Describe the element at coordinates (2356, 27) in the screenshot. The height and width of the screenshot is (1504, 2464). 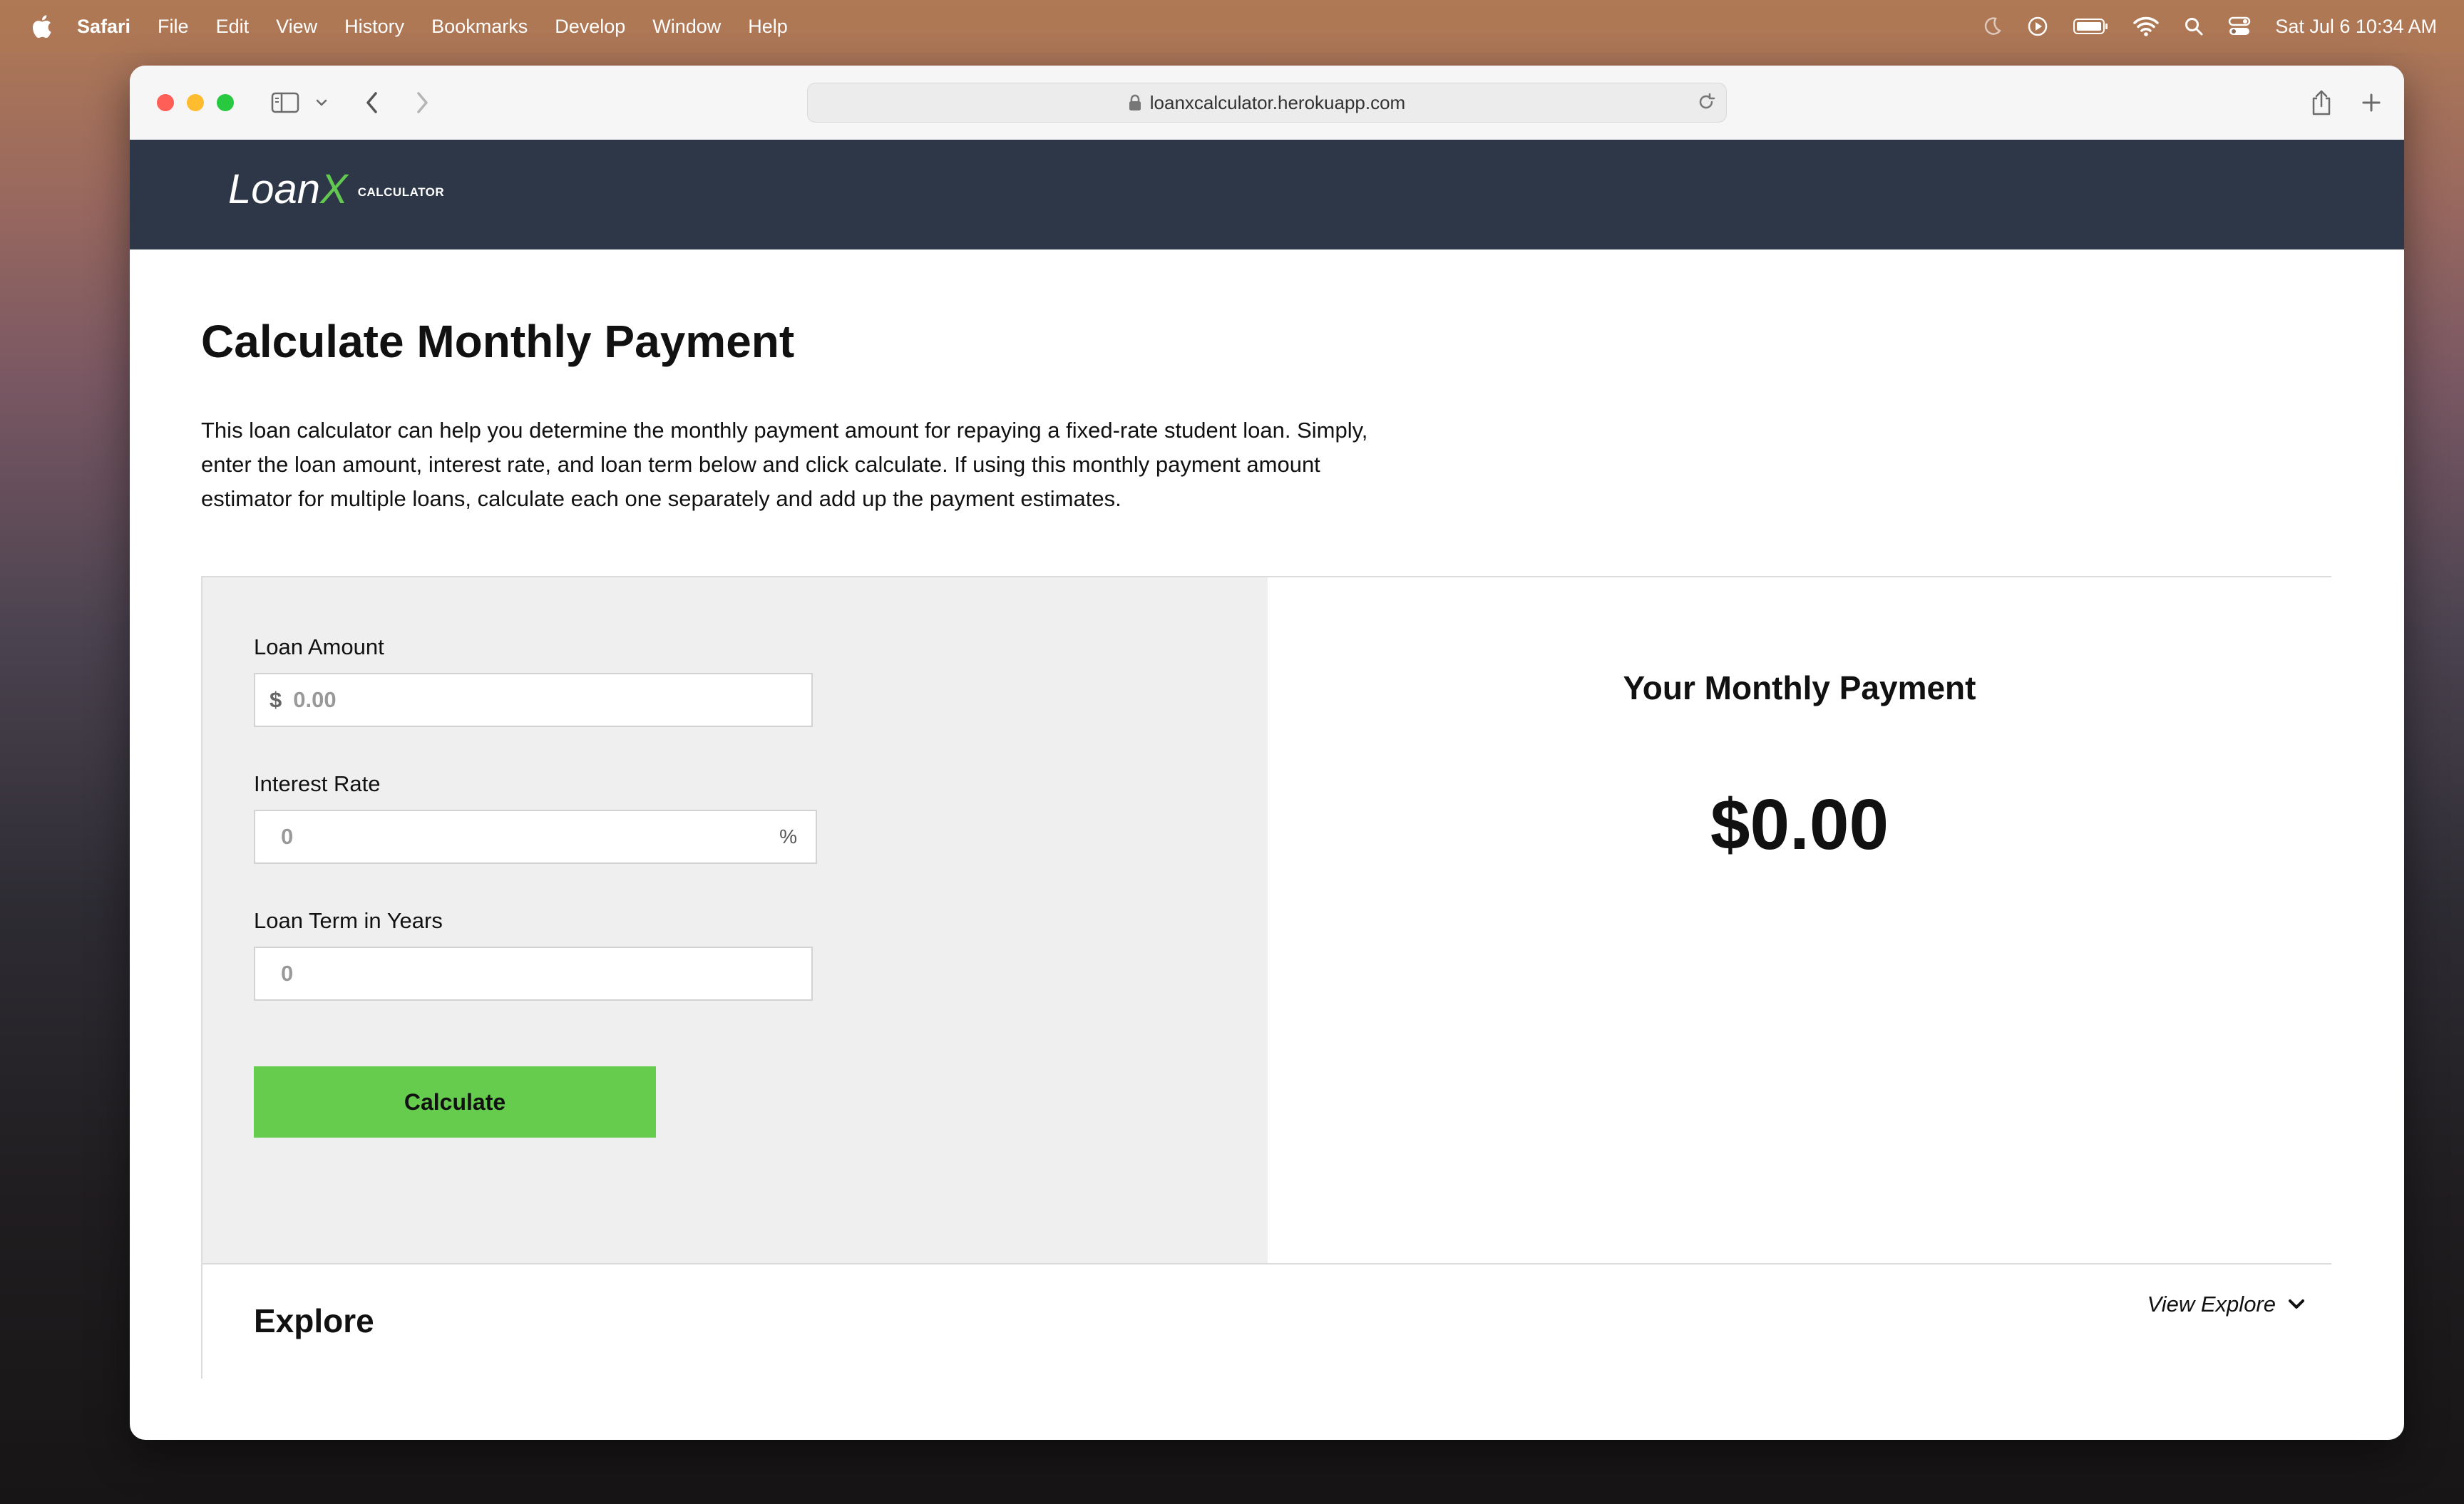
I see `menubar-datetime: Sat Jul 6 10:34 AM` at that location.